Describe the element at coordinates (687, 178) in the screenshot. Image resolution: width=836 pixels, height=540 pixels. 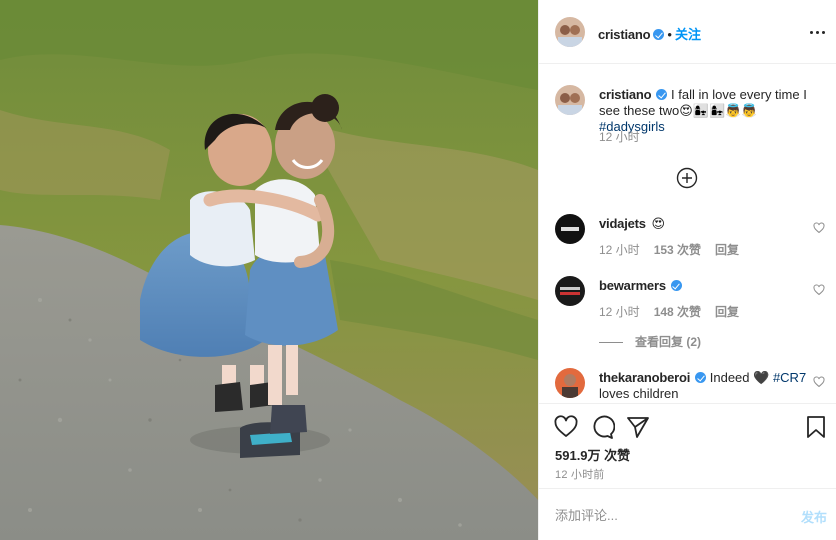
I see `plus-circle-icon` at that location.